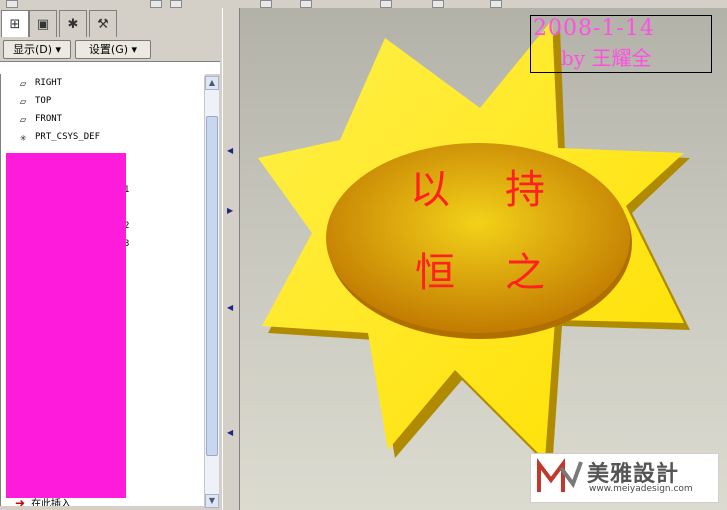  I want to click on tree-item-right: ▱ RIGHT, so click(38, 83).